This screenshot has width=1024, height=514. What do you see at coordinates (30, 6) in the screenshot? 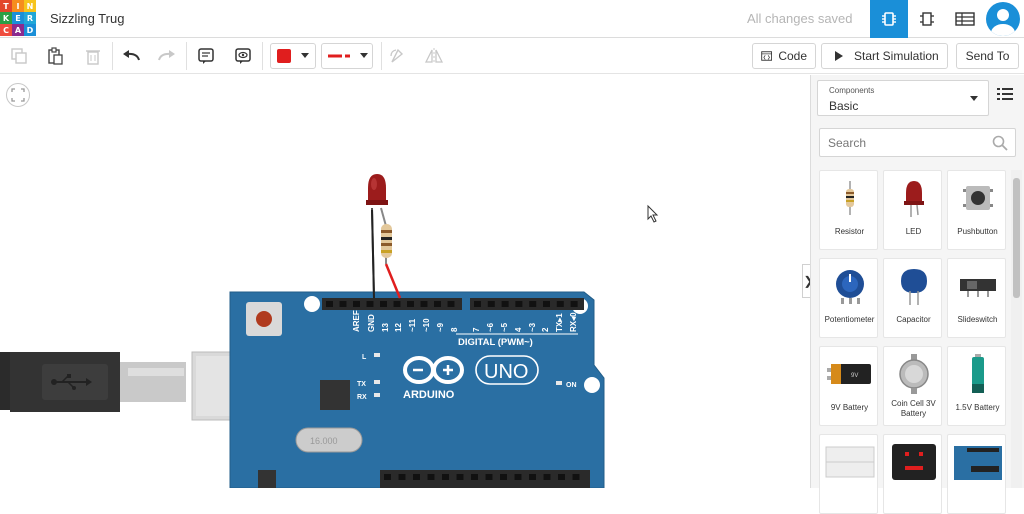
I see `logo-letter: N` at bounding box center [30, 6].